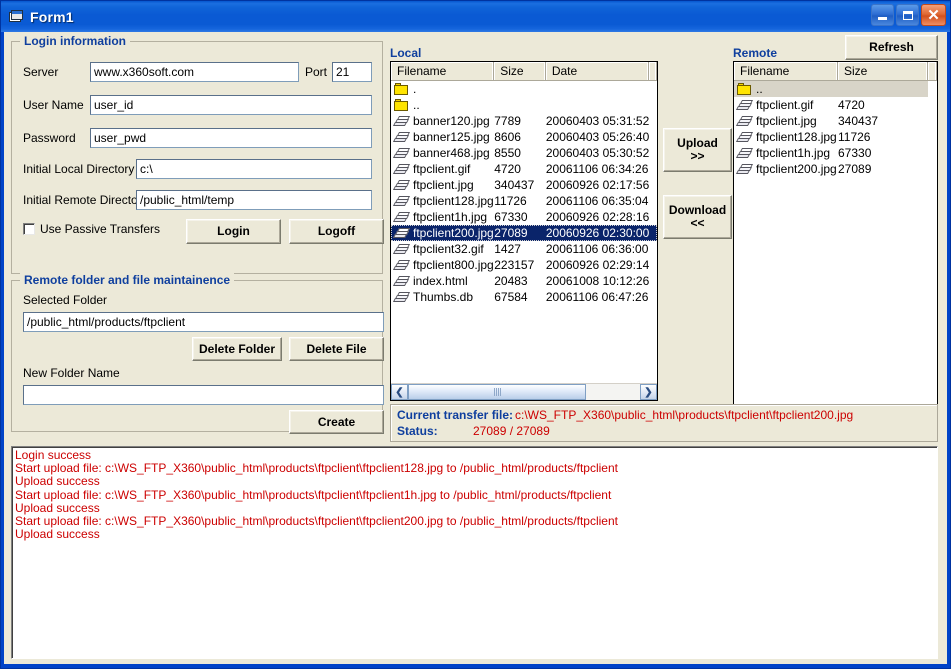  I want to click on close-button: ✕, so click(933, 15).